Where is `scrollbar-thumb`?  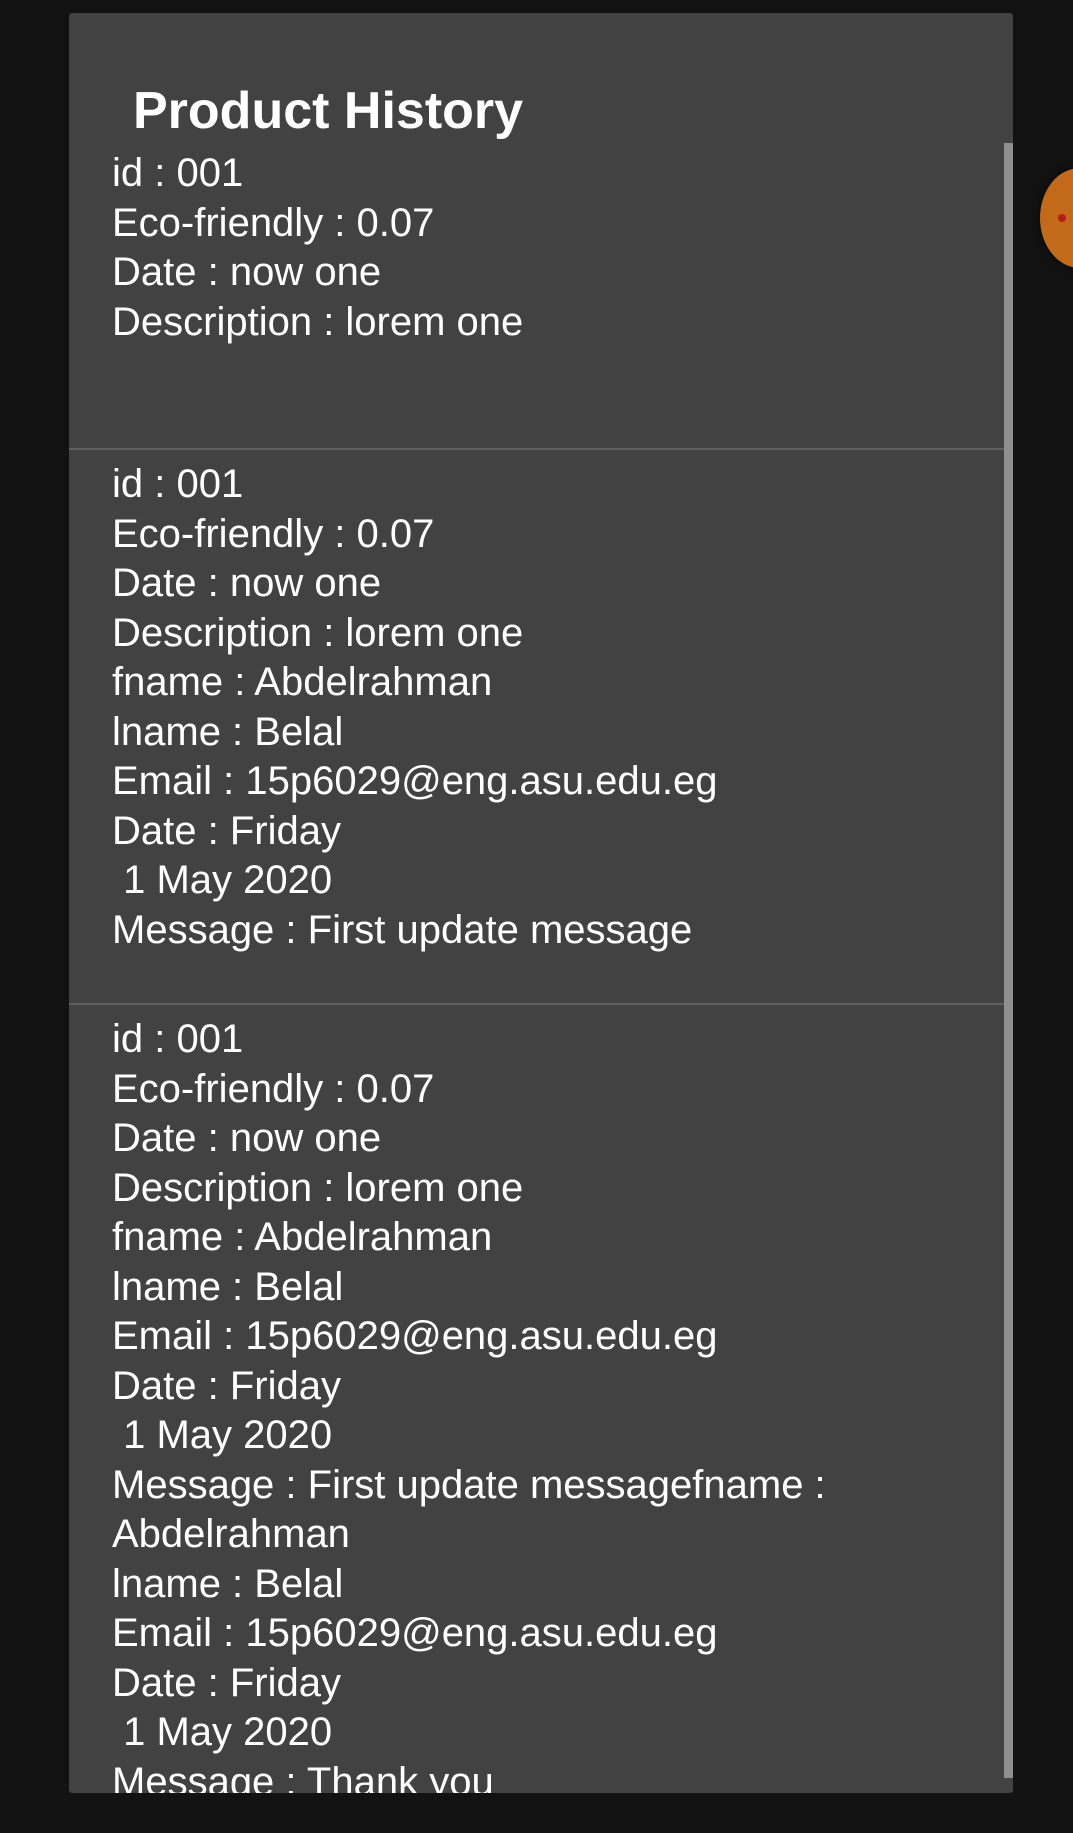 scrollbar-thumb is located at coordinates (1008, 960).